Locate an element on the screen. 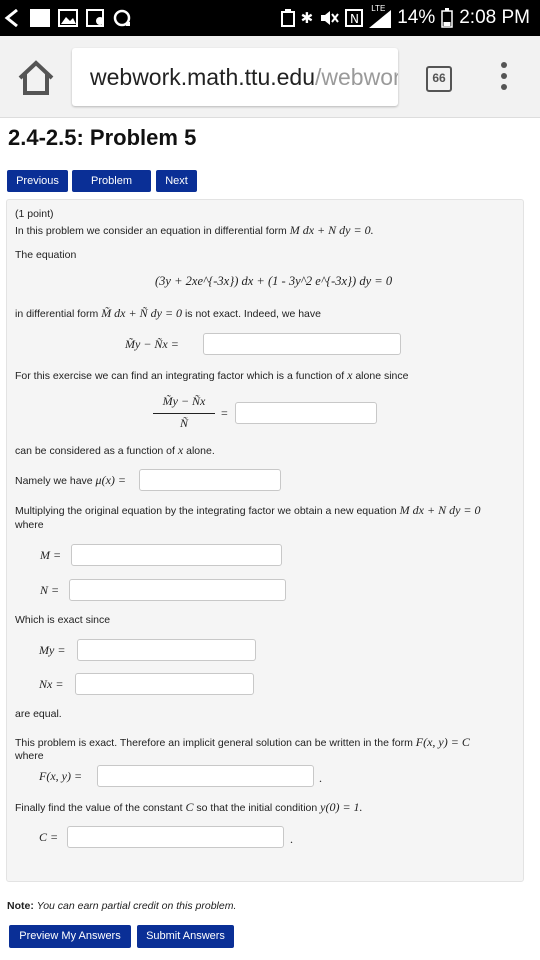 The height and width of the screenshot is (960, 540). finally-label: Finally find the value of the constant is located at coordinates (99, 808).